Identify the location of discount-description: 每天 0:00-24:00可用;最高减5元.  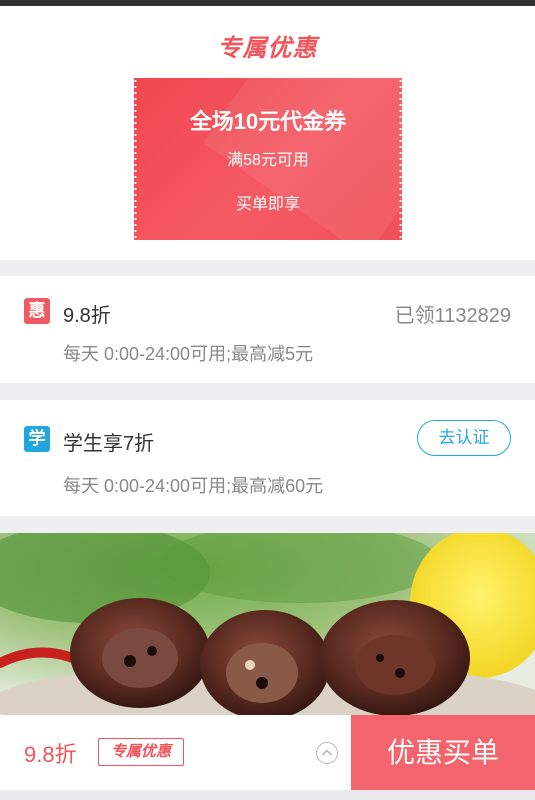
(188, 354).